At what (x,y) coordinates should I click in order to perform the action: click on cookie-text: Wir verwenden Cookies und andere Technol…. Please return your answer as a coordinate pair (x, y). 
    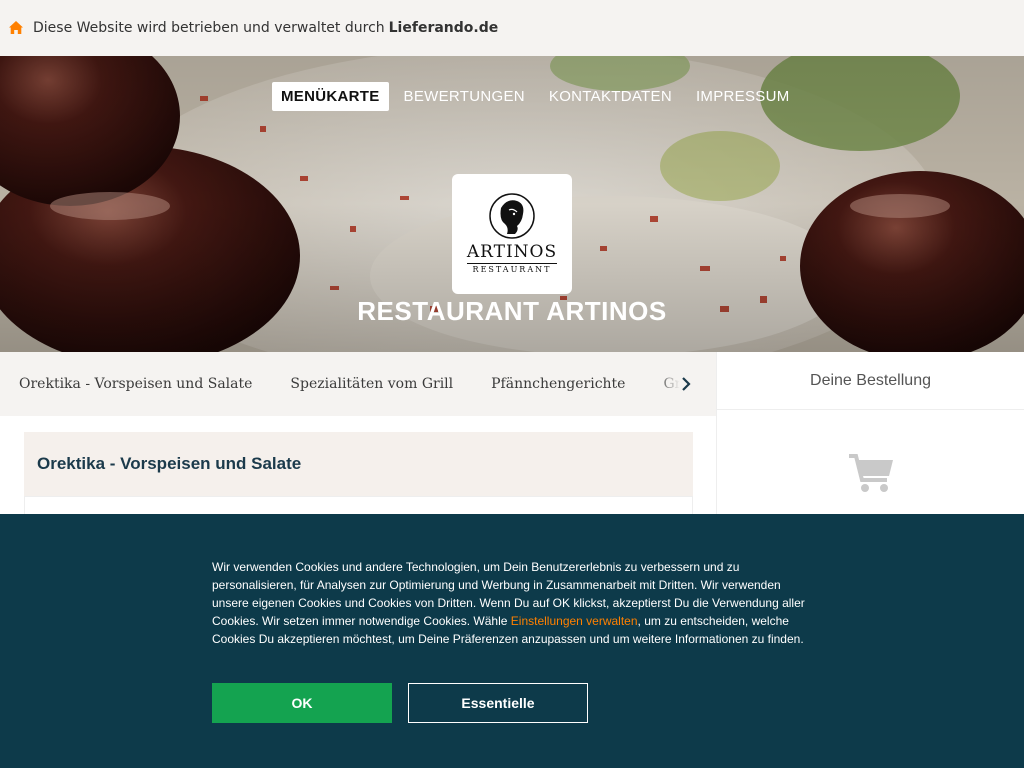
    Looking at the image, I should click on (516, 603).